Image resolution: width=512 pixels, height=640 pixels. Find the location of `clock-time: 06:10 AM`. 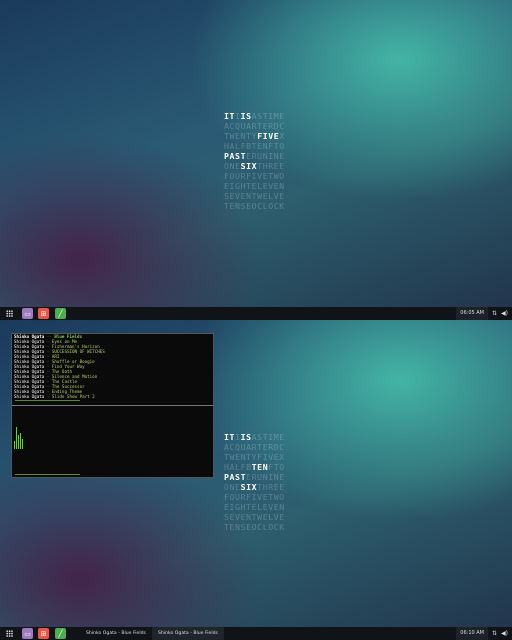

clock-time: 06:10 AM is located at coordinates (472, 633).